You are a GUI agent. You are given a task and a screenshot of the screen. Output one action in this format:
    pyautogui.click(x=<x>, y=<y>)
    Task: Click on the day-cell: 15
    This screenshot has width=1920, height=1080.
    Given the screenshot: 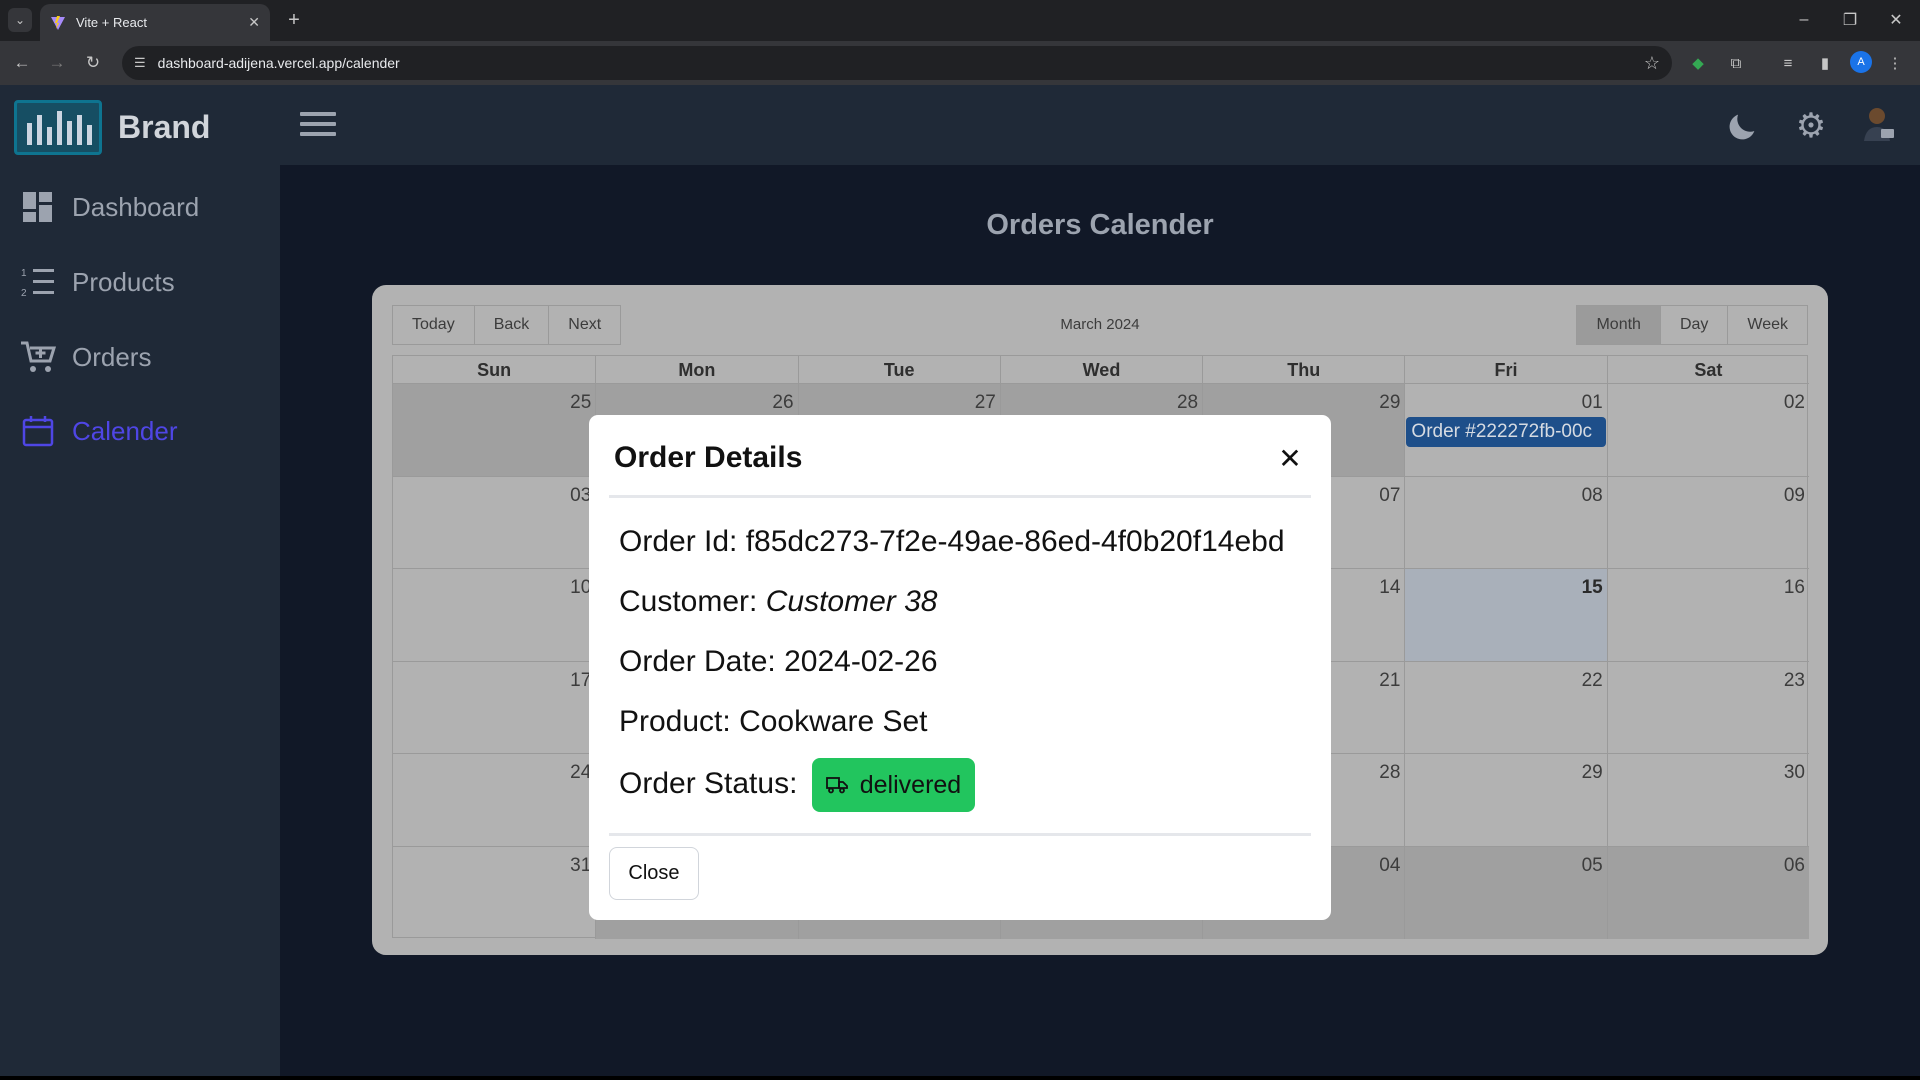 What is the action you would take?
    pyautogui.click(x=1505, y=615)
    